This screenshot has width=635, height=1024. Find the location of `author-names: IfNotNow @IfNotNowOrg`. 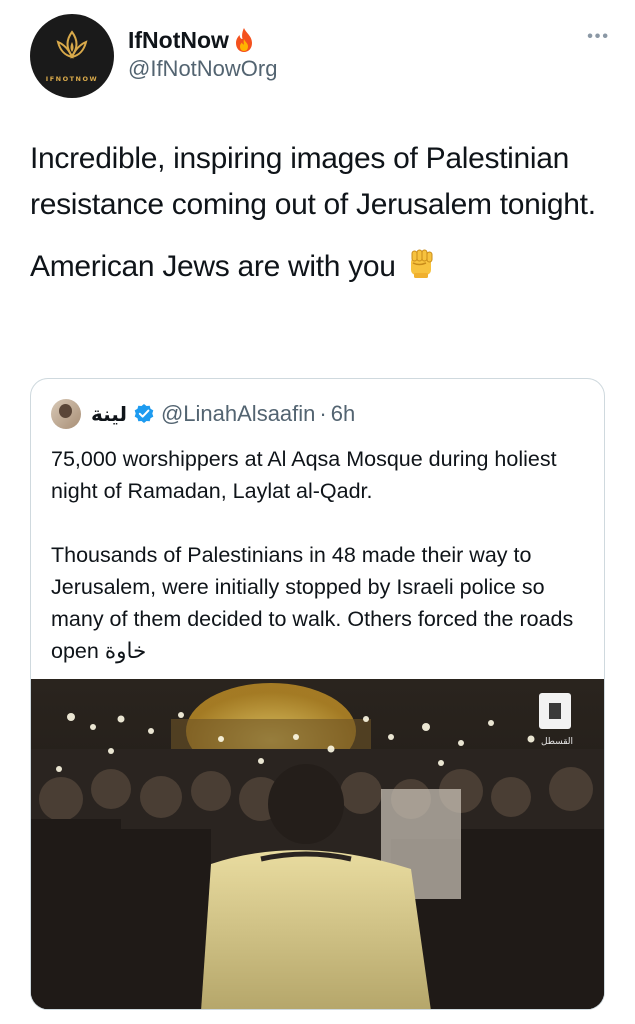

author-names: IfNotNow @IfNotNowOrg is located at coordinates (202, 55).